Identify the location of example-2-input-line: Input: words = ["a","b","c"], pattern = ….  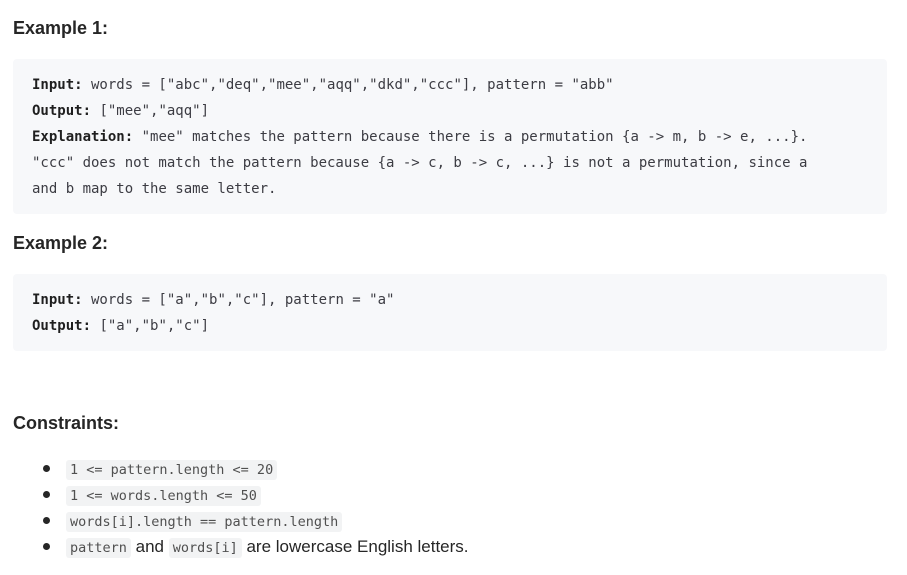
(450, 300).